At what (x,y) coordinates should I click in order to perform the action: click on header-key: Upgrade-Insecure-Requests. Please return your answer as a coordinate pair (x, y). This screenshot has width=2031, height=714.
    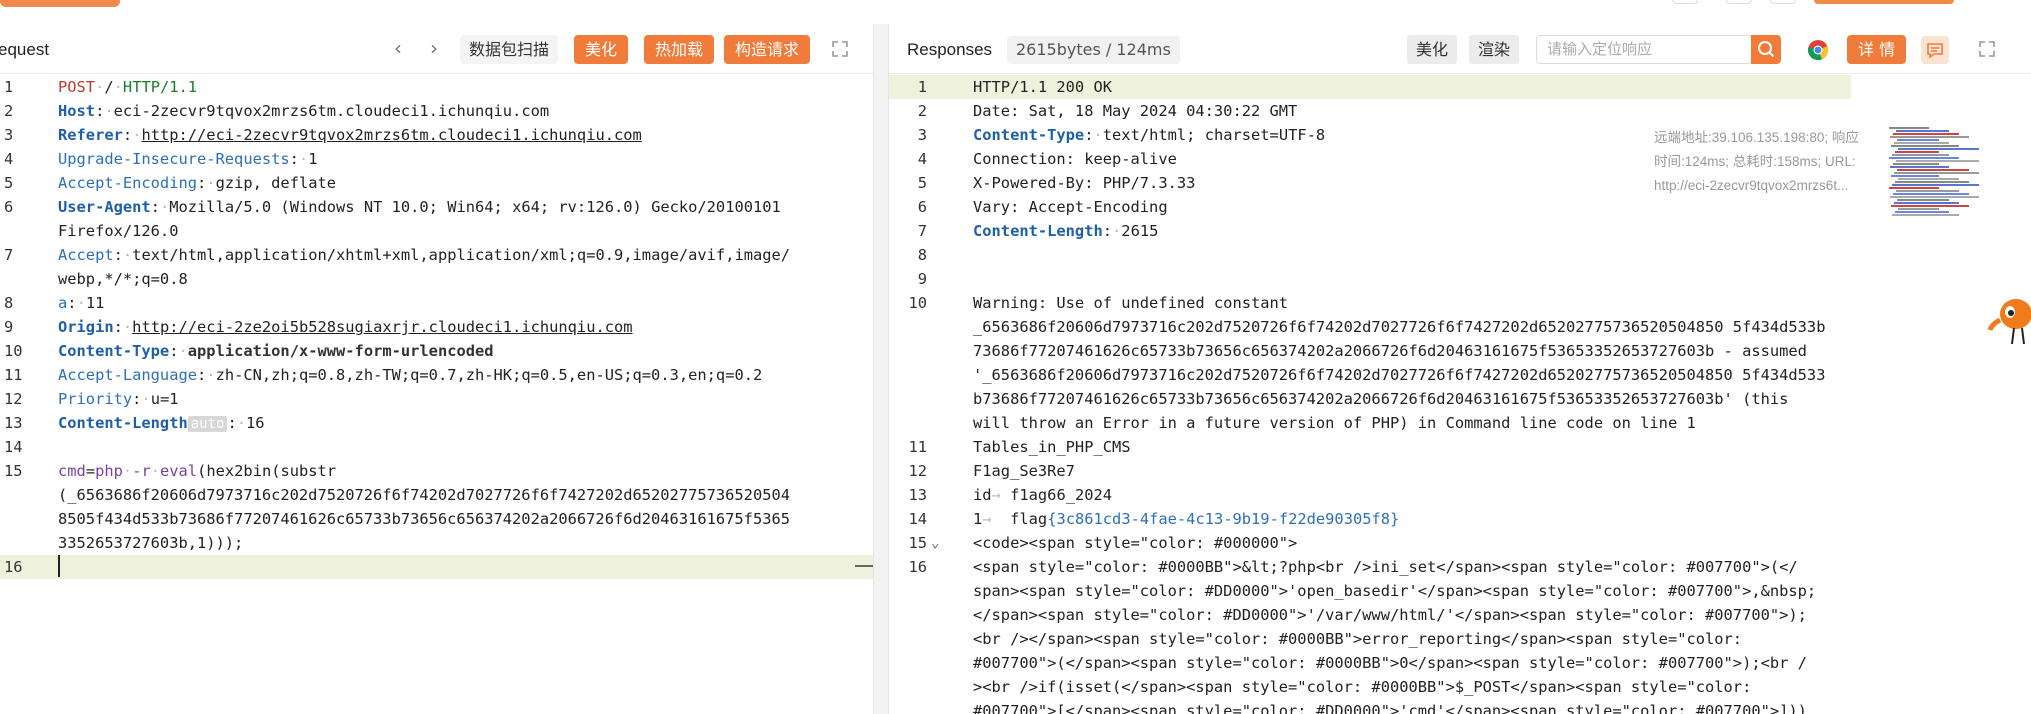
    Looking at the image, I should click on (174, 159).